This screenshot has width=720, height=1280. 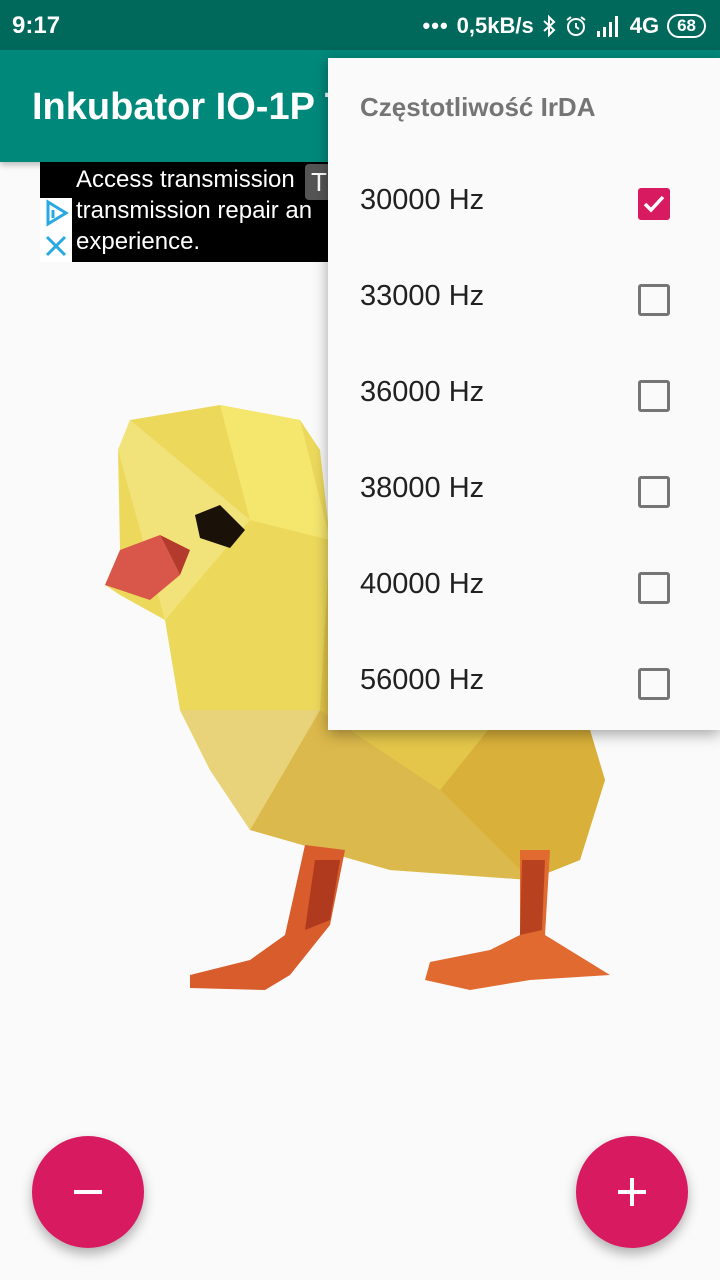 What do you see at coordinates (422, 296) in the screenshot?
I see `menu-item-label: 33000 Hz` at bounding box center [422, 296].